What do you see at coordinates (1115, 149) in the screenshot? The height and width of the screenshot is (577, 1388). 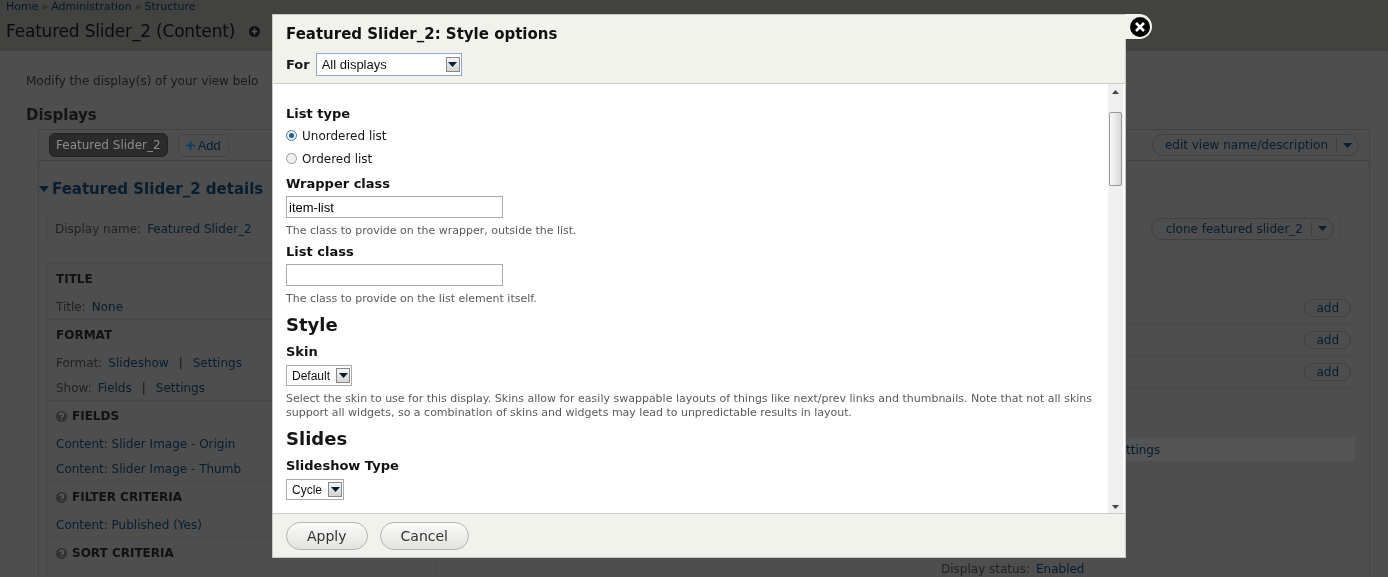 I see `scroll-thumb` at bounding box center [1115, 149].